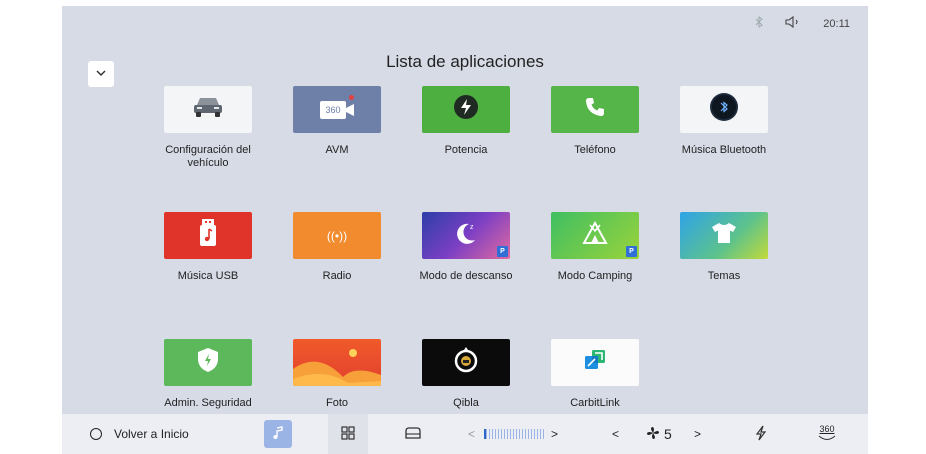 The width and height of the screenshot is (926, 454). I want to click on avm-shortcut: 360, so click(827, 434).